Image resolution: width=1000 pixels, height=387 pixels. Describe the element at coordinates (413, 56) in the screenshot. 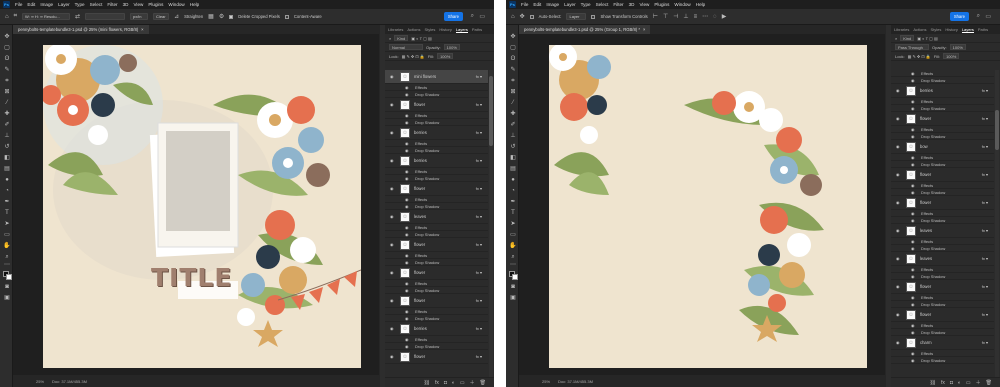

I see `lock-icons: ▦ ✎ ✥ ⊡ 🔒` at that location.